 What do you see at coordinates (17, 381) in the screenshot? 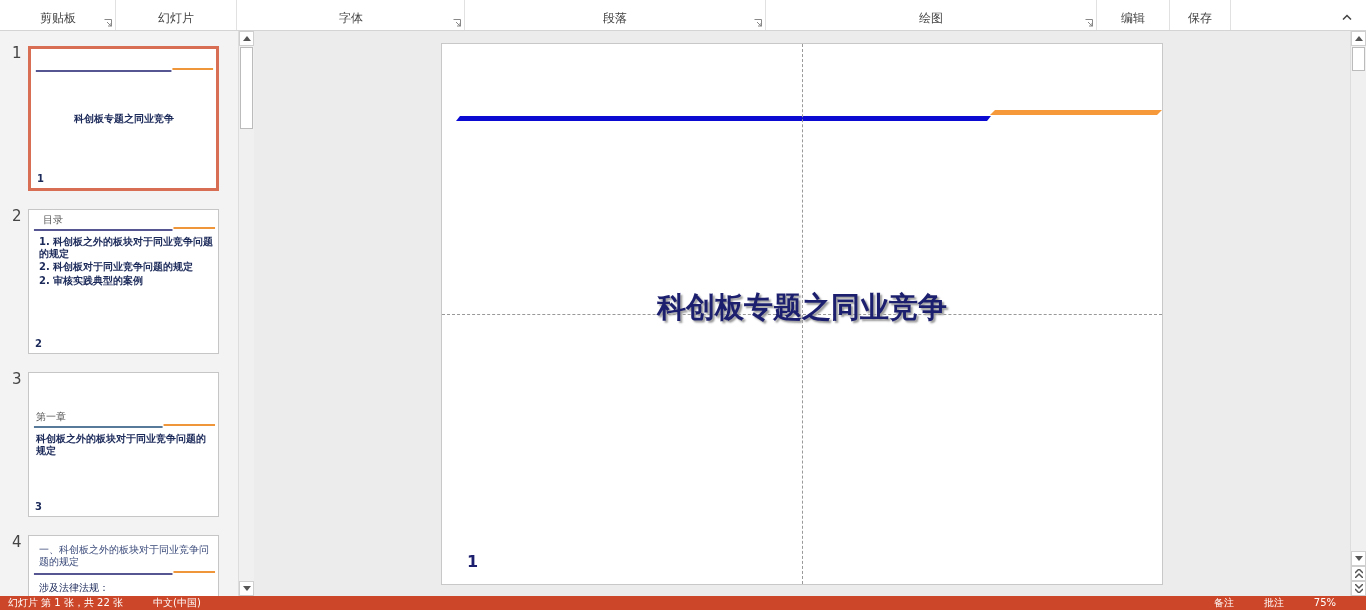
I see `slide-number: 3` at bounding box center [17, 381].